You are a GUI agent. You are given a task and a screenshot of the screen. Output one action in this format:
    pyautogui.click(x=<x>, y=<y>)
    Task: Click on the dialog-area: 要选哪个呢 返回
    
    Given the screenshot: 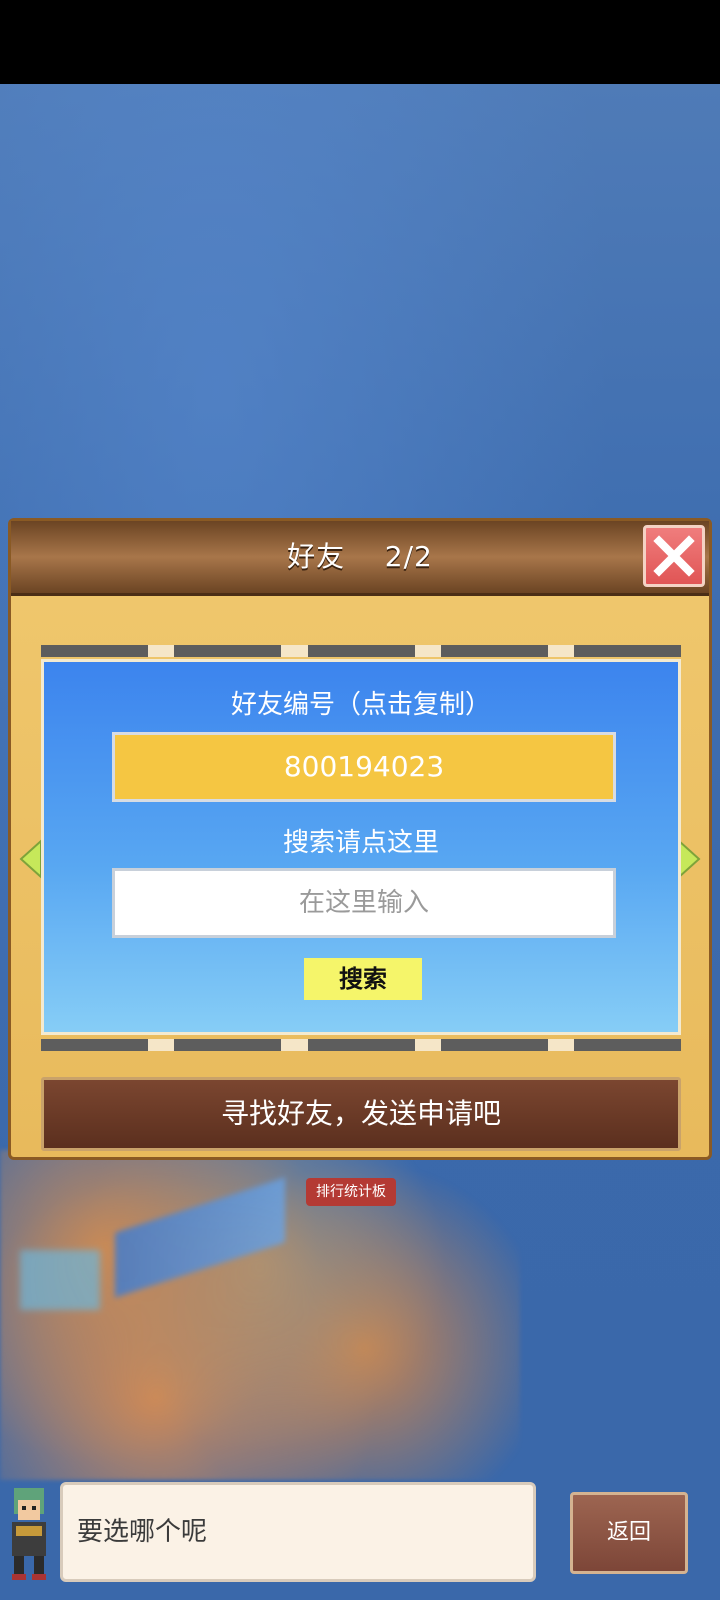 What is the action you would take?
    pyautogui.click(x=360, y=1541)
    